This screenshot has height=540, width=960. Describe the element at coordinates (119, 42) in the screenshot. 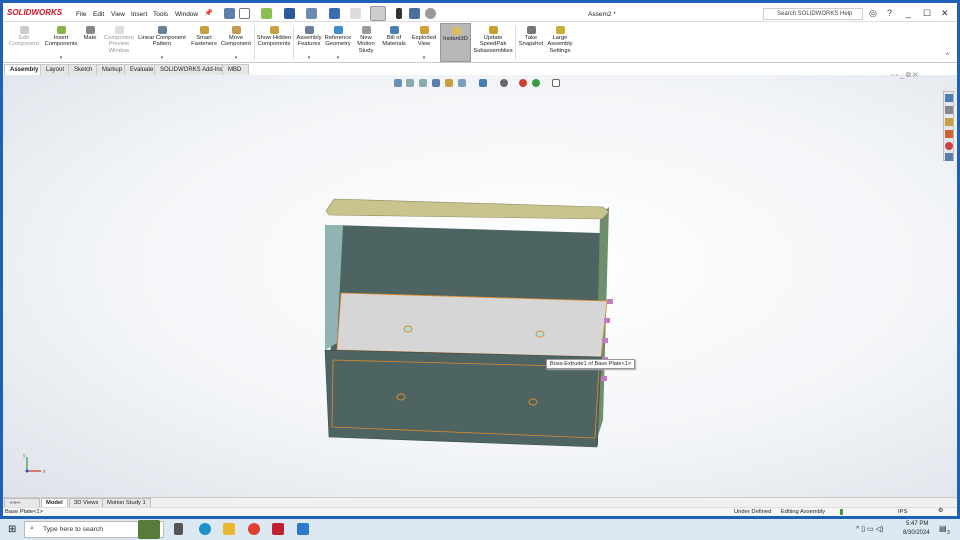

I see `component-preview-button: Component Preview Window` at that location.